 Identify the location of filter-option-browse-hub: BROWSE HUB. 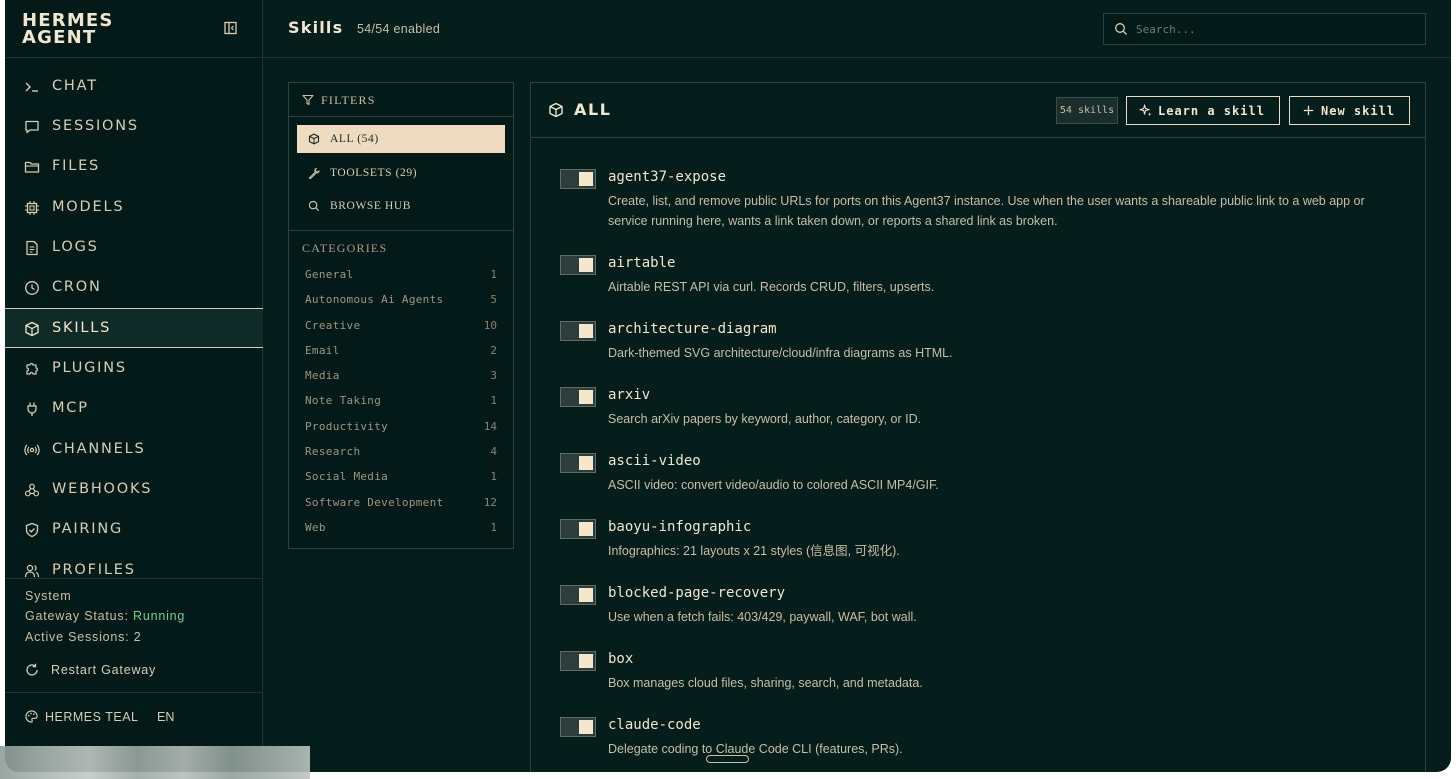
(401, 206).